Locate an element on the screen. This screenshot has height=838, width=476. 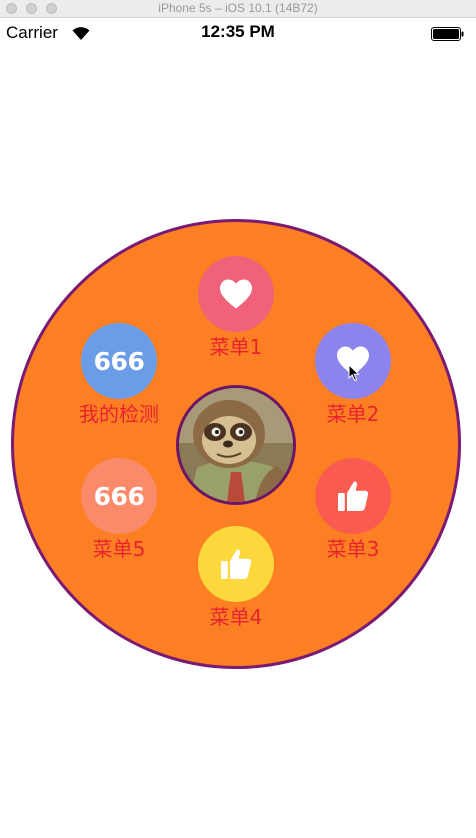
heart-icon is located at coordinates (236, 294).